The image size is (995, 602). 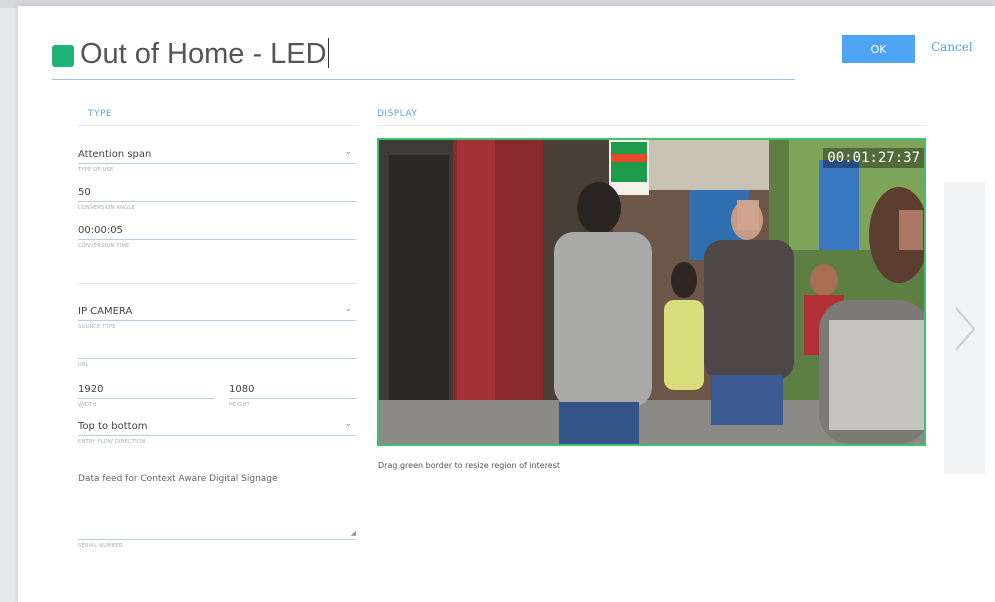 I want to click on type-heading: TYPE, so click(x=100, y=114).